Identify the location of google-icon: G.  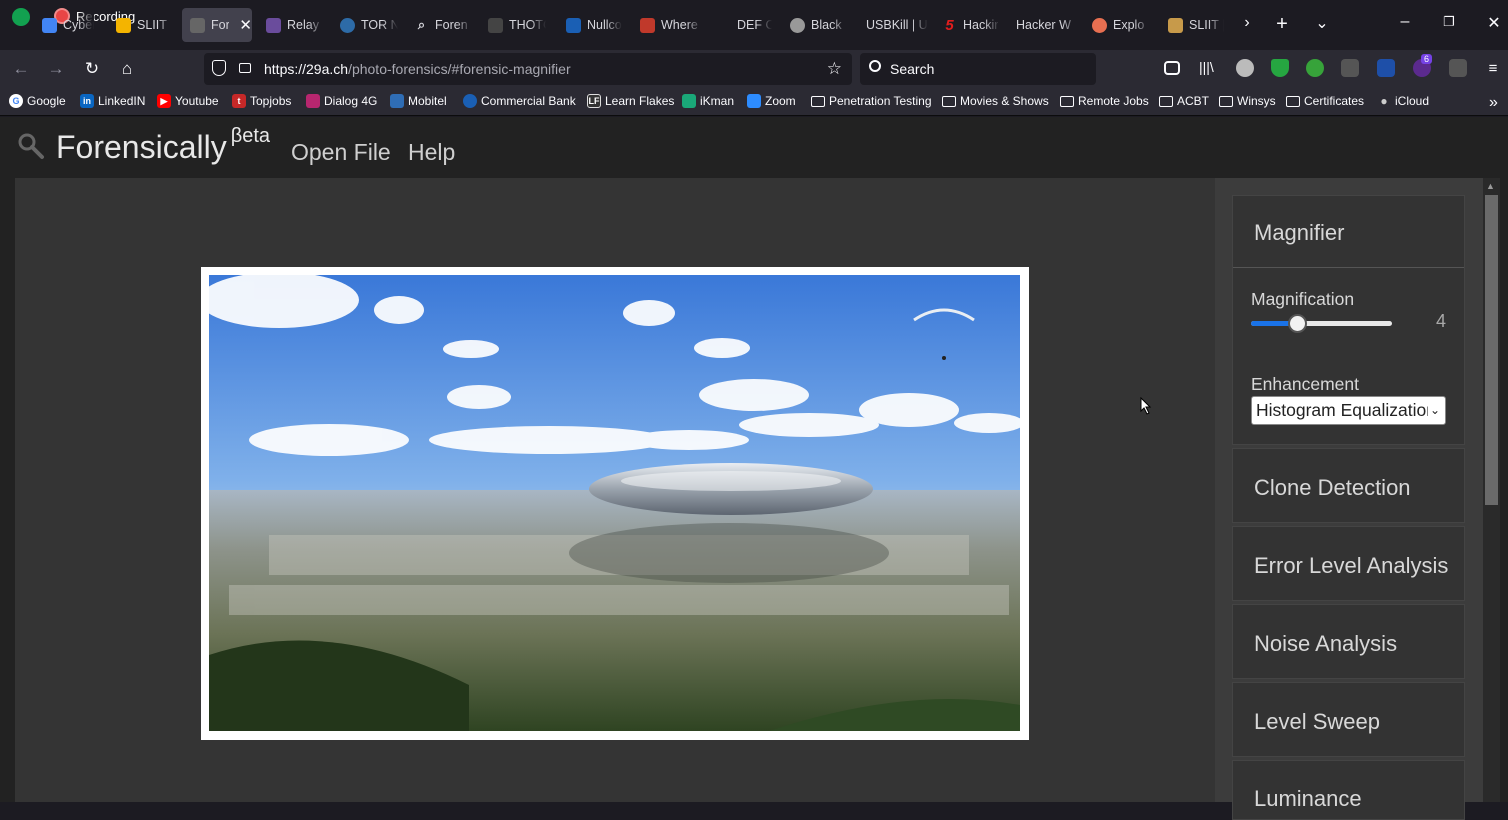
(16, 101).